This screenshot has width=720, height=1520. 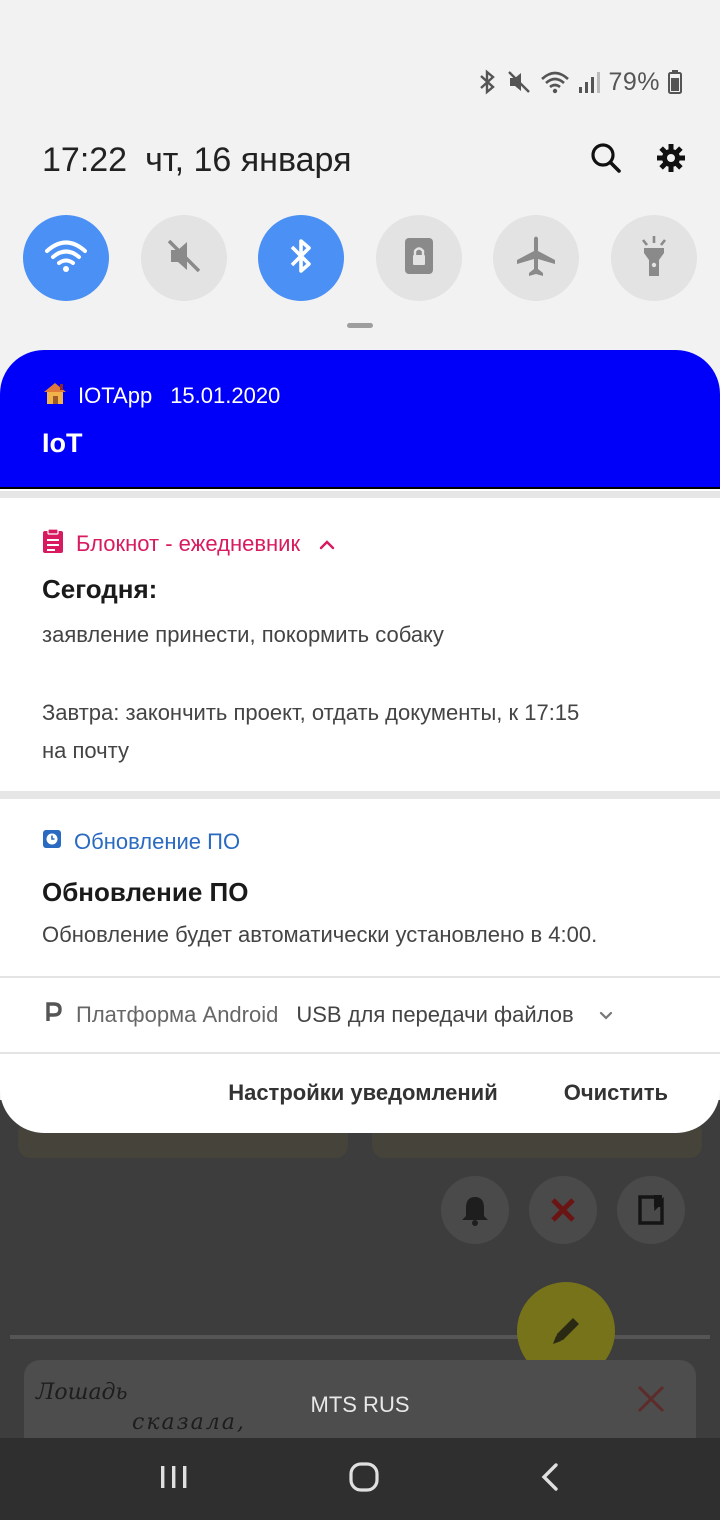 I want to click on airplane-mode-toggle, so click(x=536, y=258).